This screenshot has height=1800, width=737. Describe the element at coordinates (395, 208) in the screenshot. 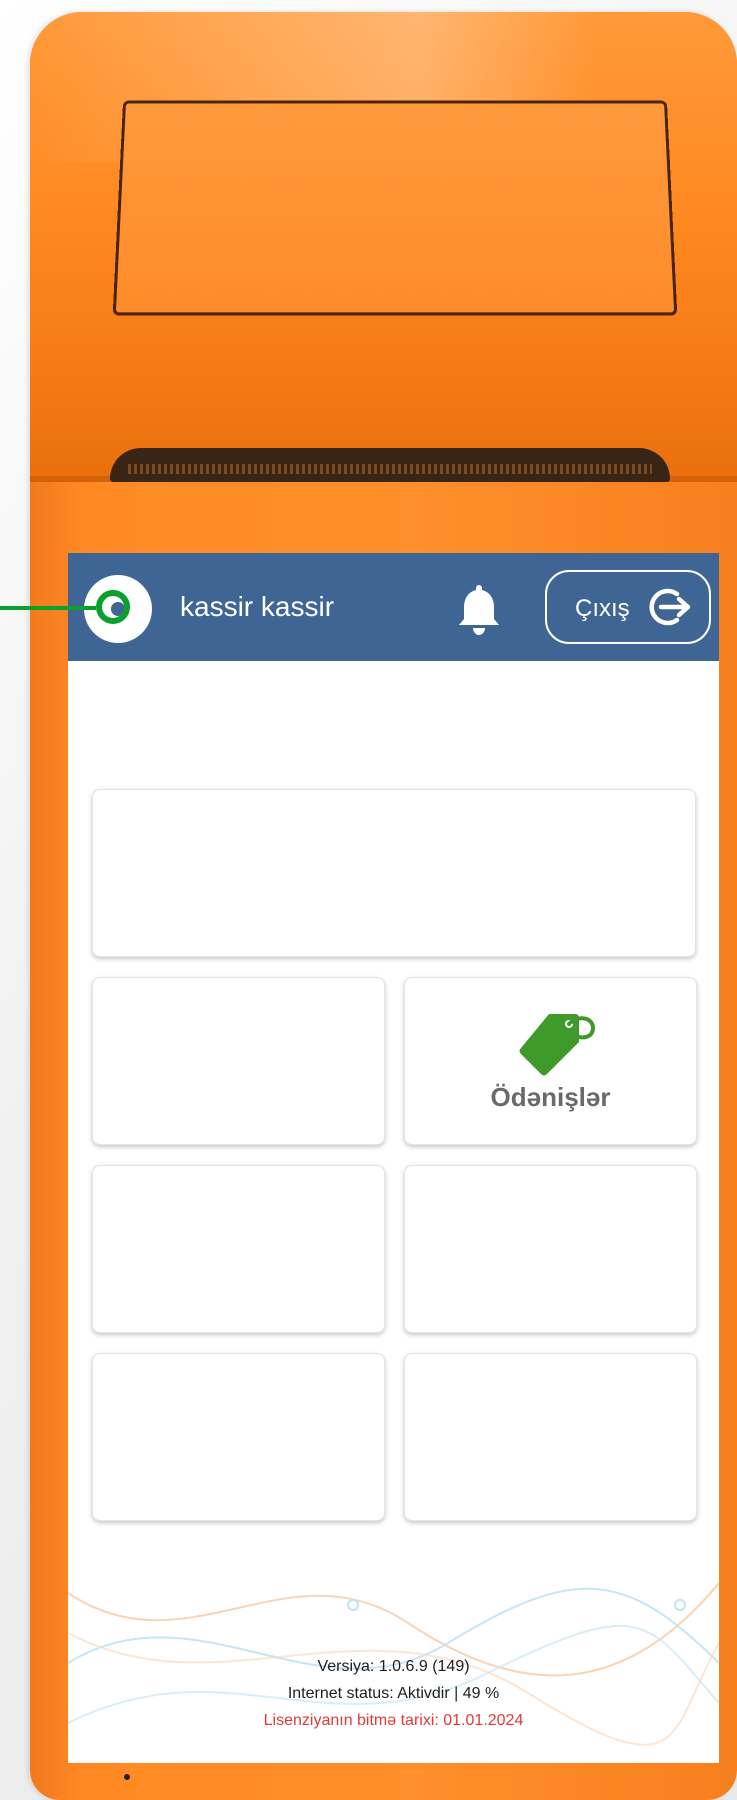

I see `printer-lid` at that location.